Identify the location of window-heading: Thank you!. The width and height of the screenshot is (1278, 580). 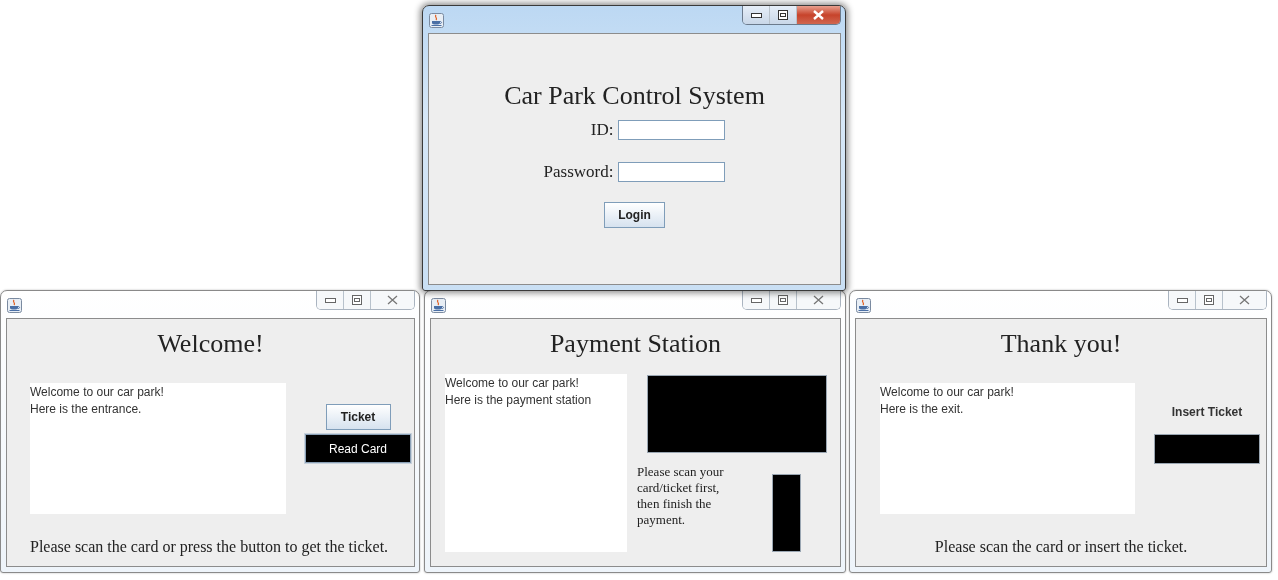
(1061, 344).